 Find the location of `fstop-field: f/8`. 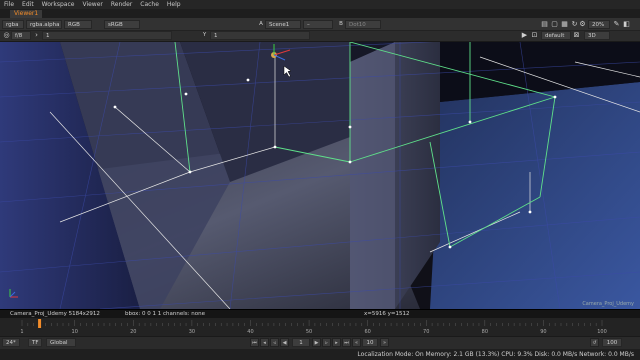

fstop-field: f/8 is located at coordinates (21, 35).